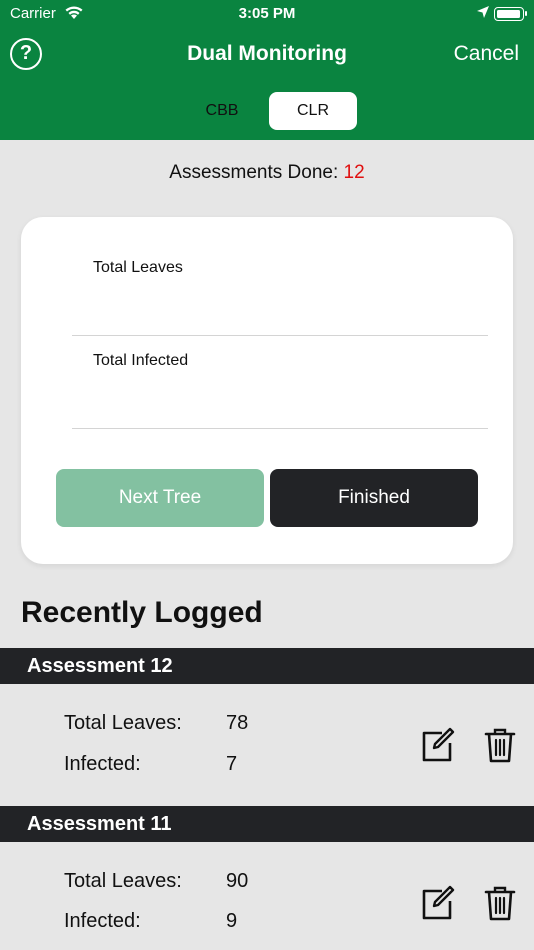 The image size is (534, 950). I want to click on next-tree-button: Next Tree, so click(160, 498).